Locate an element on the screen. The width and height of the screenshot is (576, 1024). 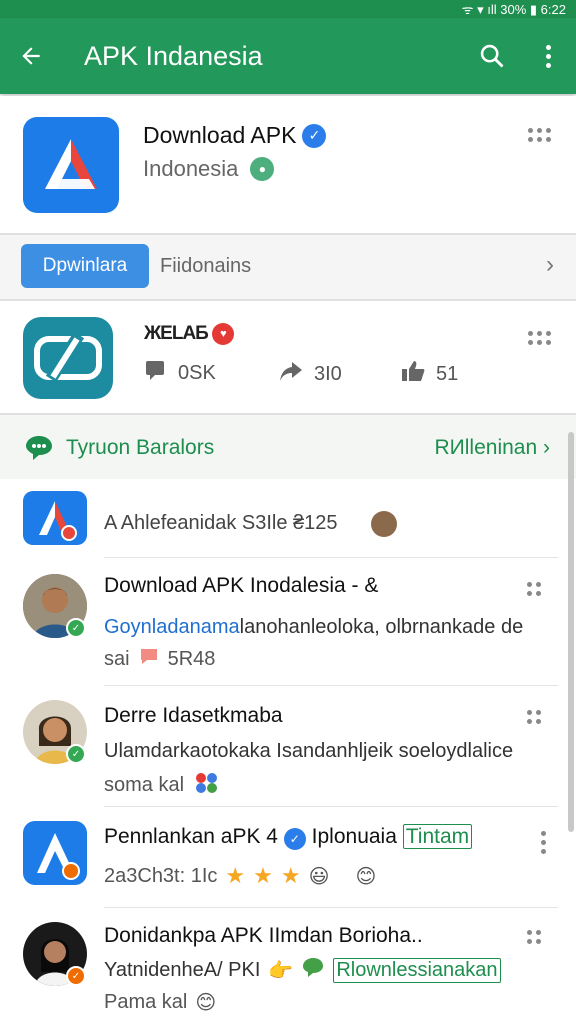
featured-app-card-2: ЖЕLAБ ♥ 0SK 3I0 51 is located at coordinates (288, 357).